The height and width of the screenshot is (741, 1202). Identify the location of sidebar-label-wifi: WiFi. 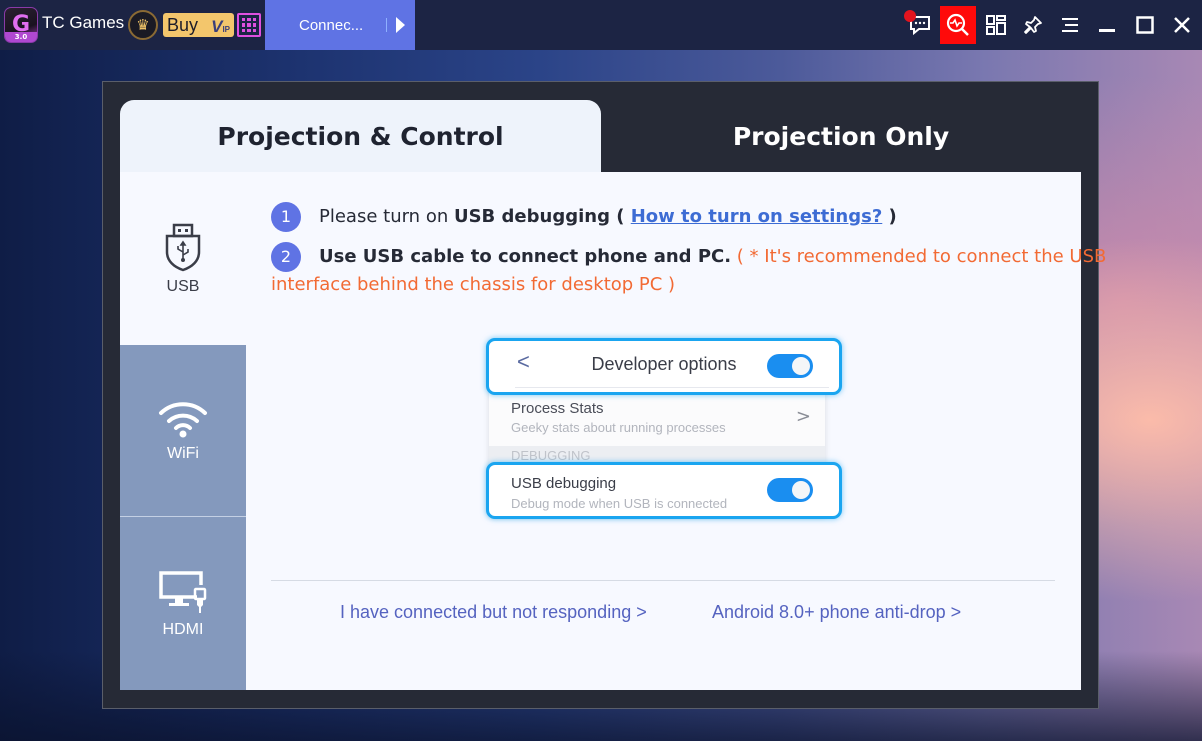
(183, 453).